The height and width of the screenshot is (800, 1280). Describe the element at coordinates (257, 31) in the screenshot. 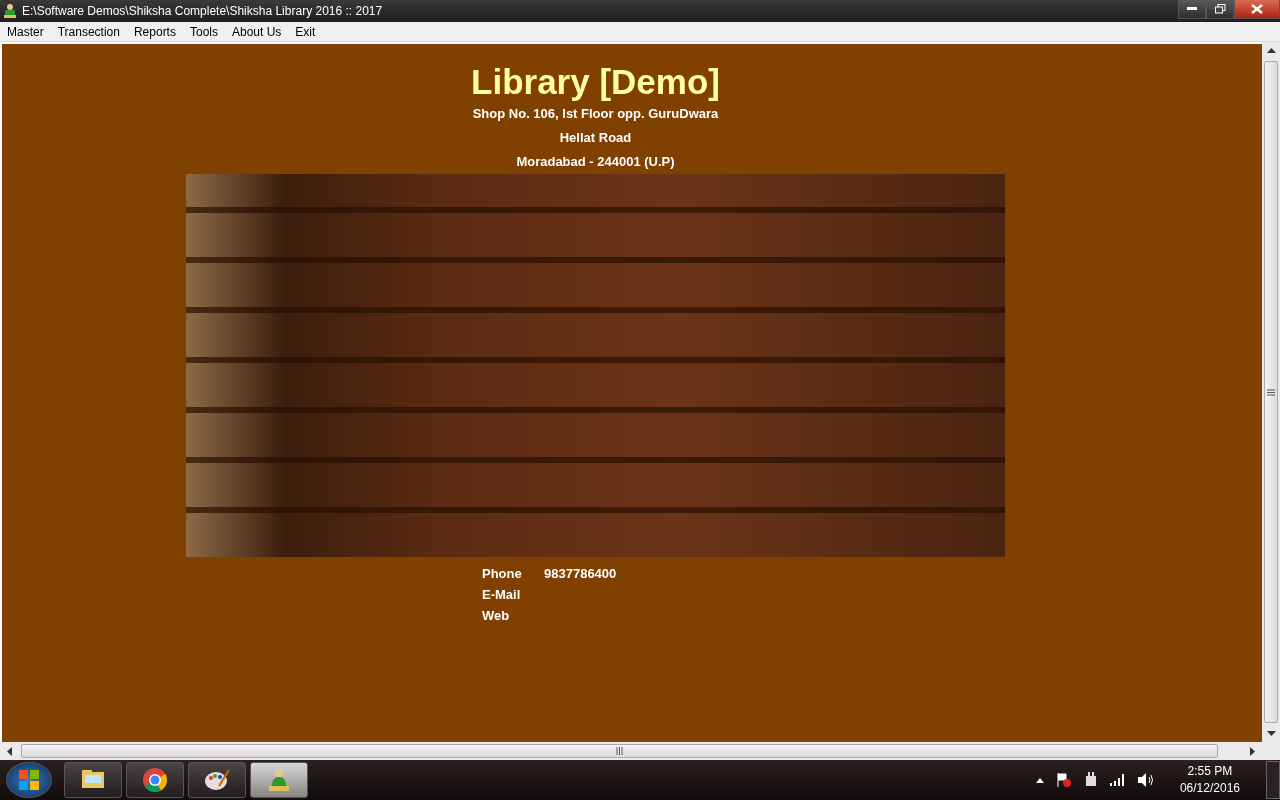

I see `menu-item: About Us` at that location.